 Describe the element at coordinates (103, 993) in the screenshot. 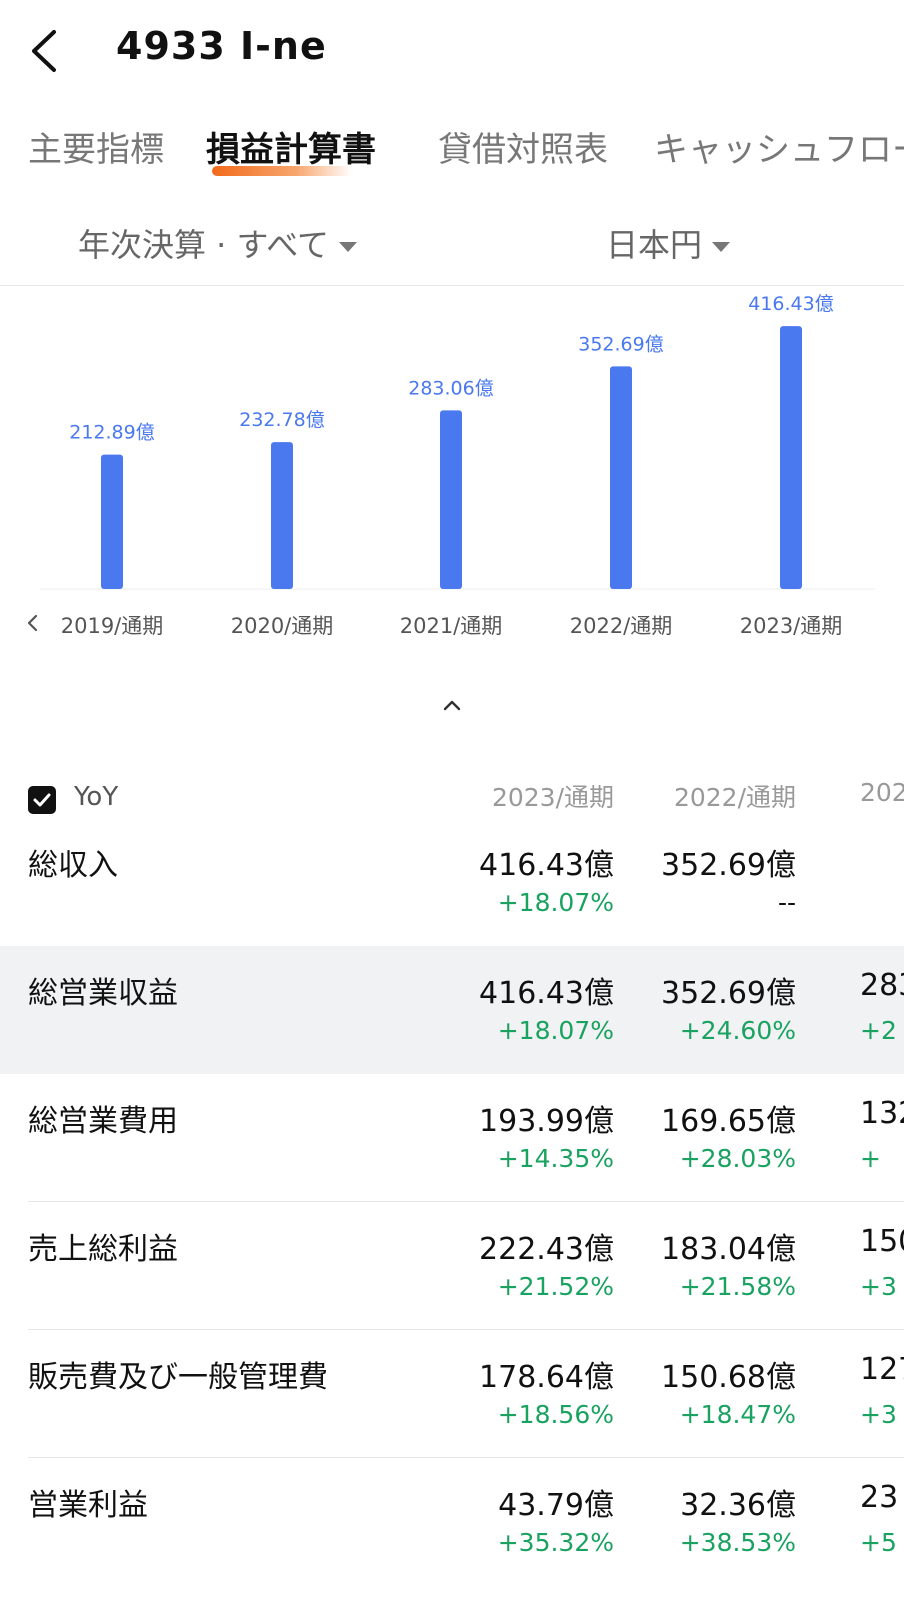

I see `row-label: 総営業収益` at that location.